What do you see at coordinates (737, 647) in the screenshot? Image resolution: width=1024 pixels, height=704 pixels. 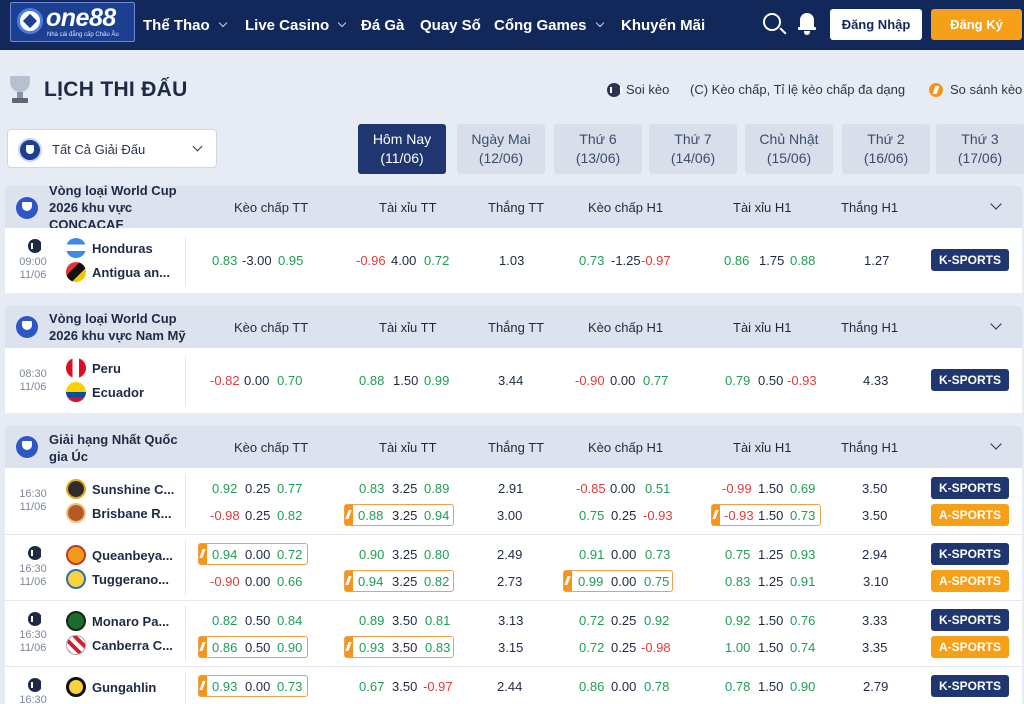 I see `odd-value: 1.00` at bounding box center [737, 647].